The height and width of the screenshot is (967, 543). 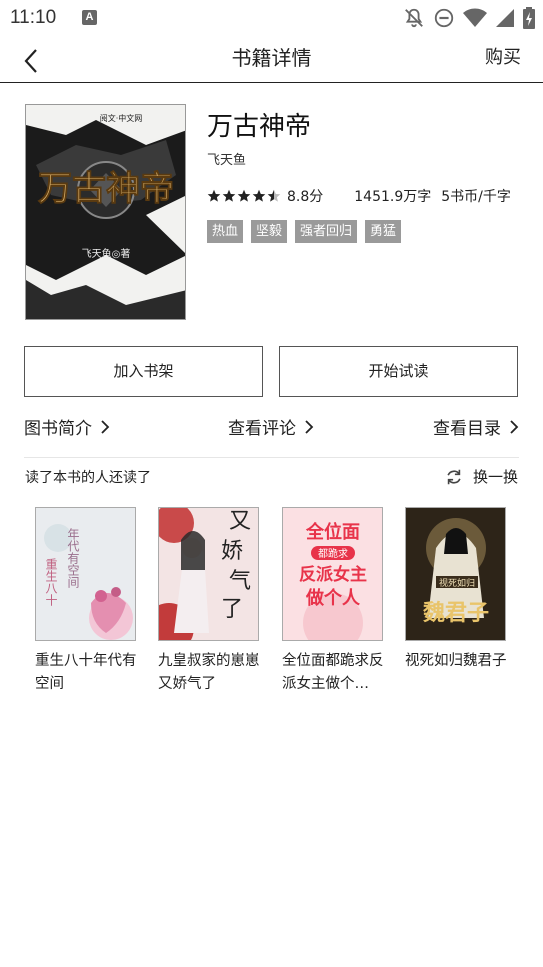 I want to click on svg-text: 了, so click(x=232, y=609).